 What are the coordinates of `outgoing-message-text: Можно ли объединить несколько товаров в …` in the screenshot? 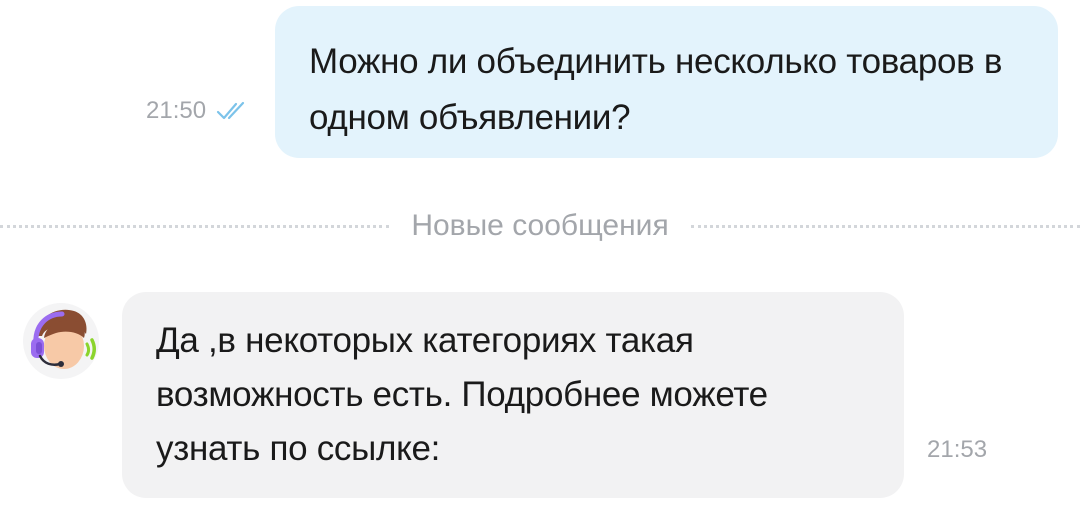 It's located at (656, 89).